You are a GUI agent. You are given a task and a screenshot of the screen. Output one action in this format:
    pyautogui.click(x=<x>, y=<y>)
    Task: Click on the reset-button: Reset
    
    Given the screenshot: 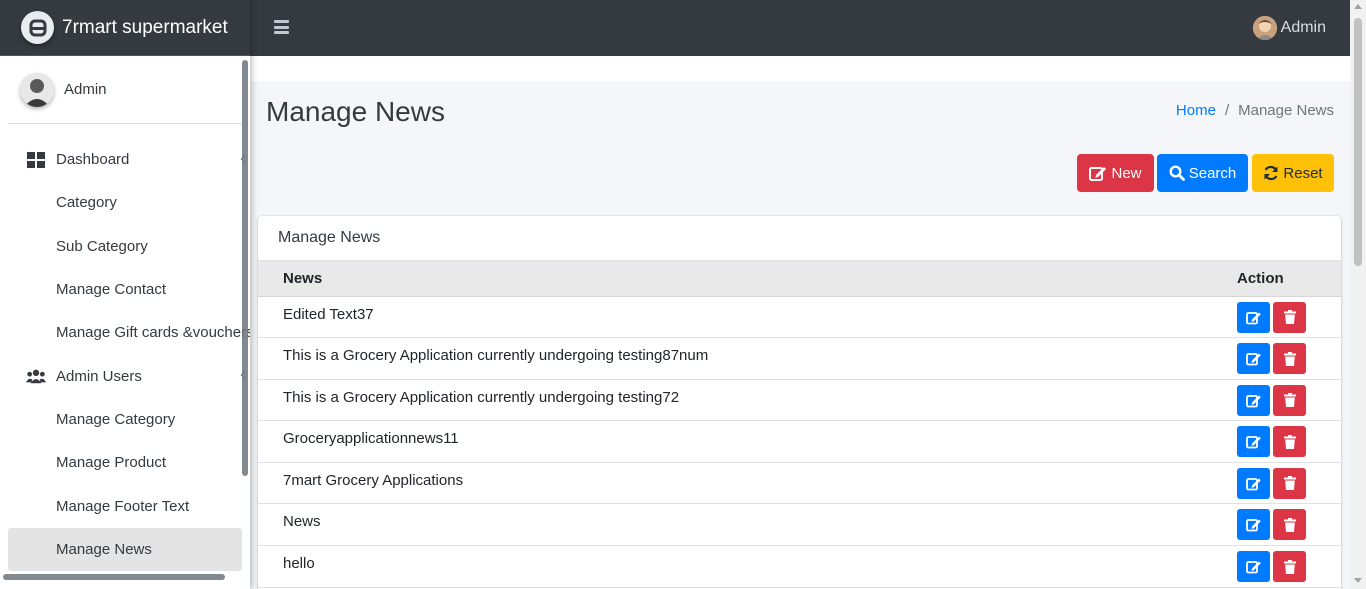 What is the action you would take?
    pyautogui.click(x=1293, y=173)
    